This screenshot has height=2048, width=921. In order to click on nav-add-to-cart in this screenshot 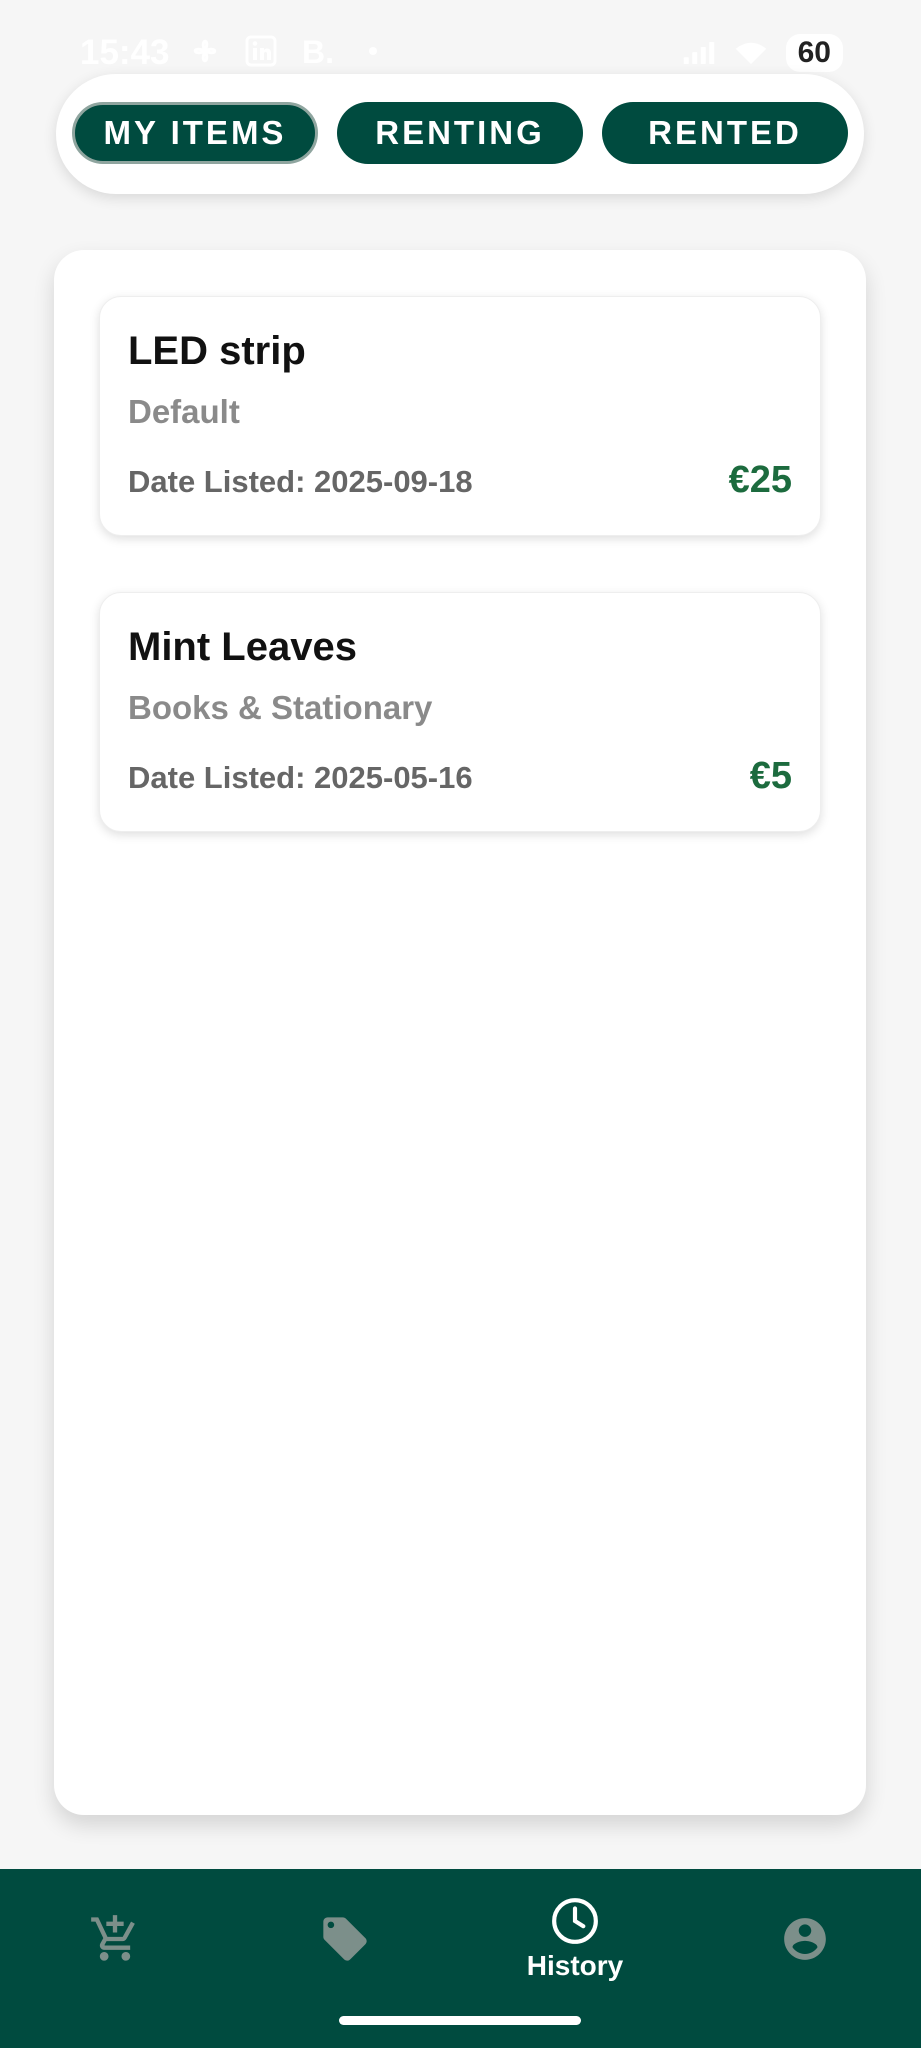, I will do `click(115, 1939)`.